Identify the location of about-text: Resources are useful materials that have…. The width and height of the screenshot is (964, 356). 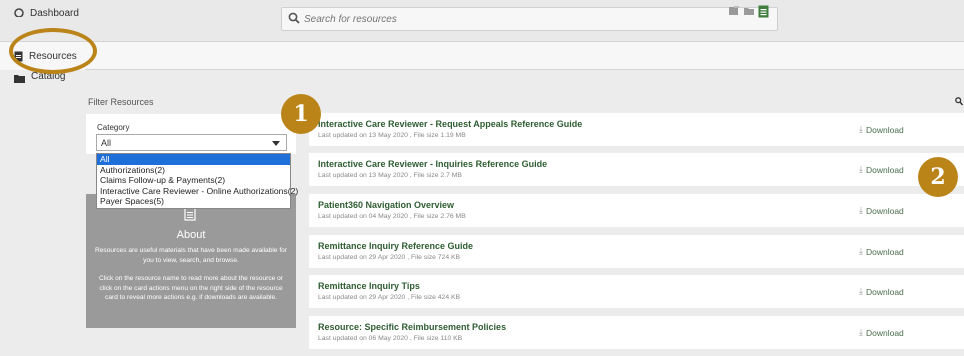
(191, 255).